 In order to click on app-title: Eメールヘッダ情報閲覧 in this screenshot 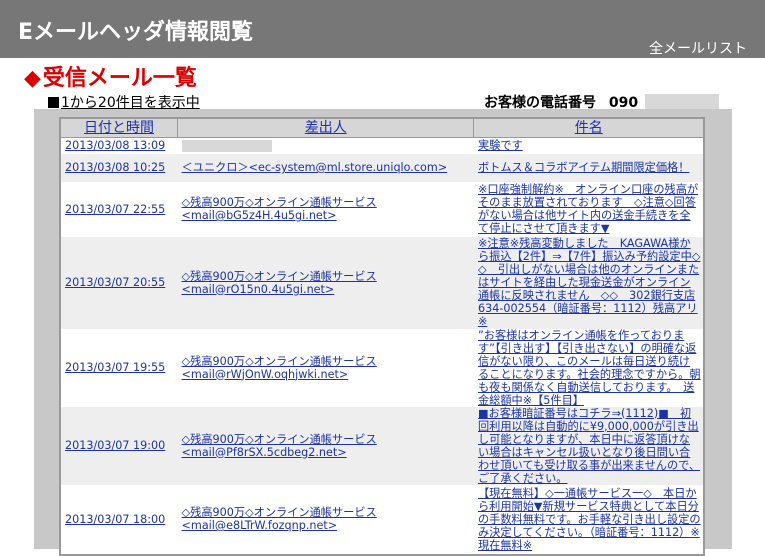, I will do `click(136, 32)`.